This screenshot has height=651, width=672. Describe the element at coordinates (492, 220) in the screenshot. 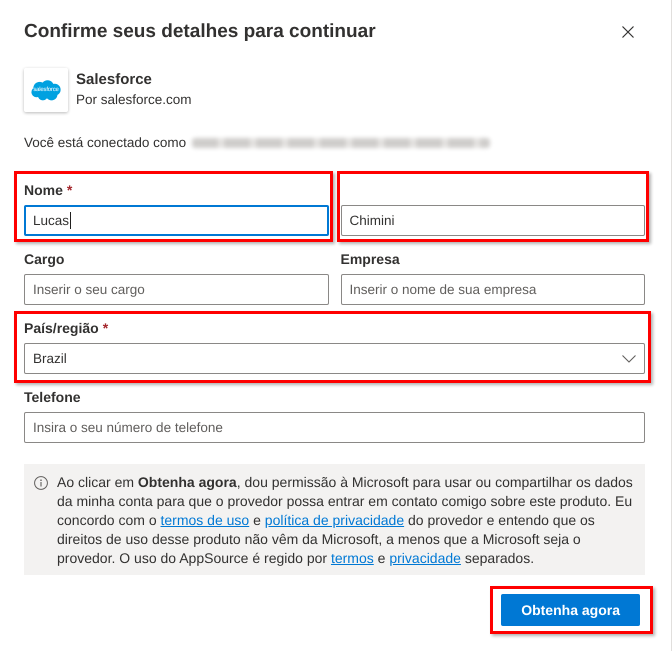

I see `text-field: Chimini` at that location.